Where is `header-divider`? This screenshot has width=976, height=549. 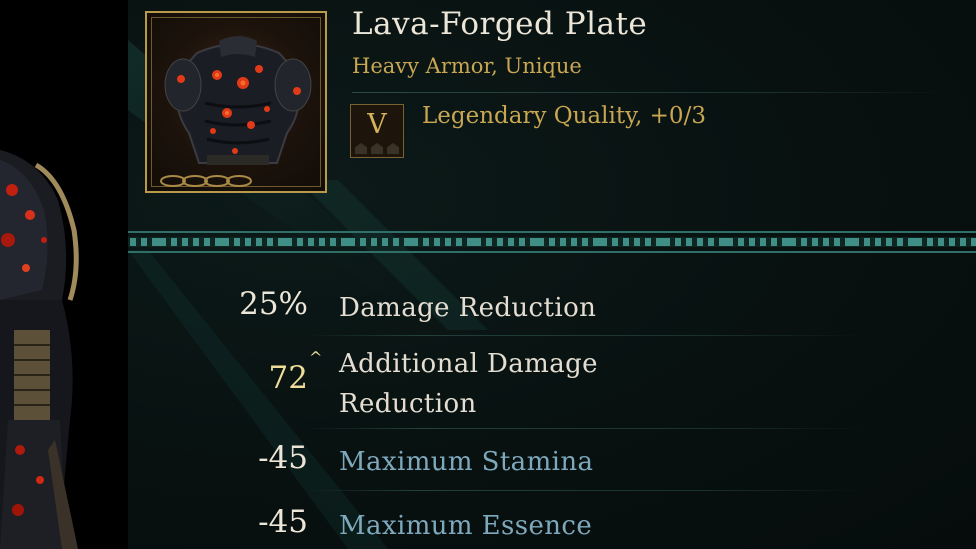 header-divider is located at coordinates (652, 92).